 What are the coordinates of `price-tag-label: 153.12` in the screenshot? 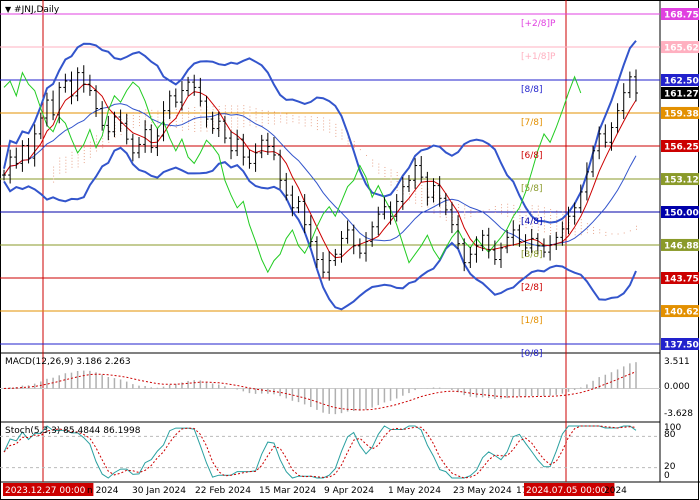 It's located at (681, 181).